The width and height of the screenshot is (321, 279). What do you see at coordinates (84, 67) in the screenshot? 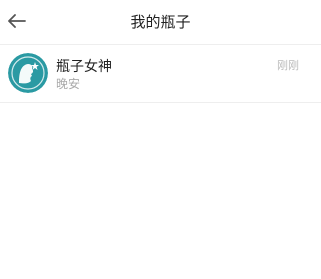
I see `contact-name: 瓶子女神` at bounding box center [84, 67].